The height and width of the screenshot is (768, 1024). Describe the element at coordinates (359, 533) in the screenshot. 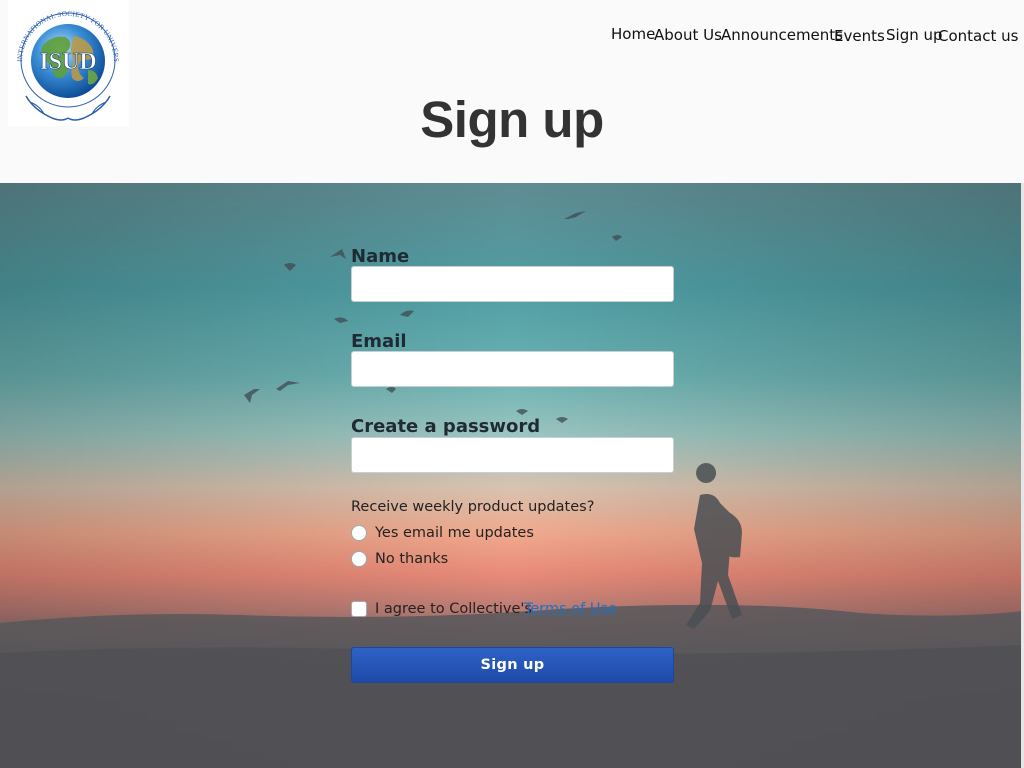

I see `radio-yes` at that location.